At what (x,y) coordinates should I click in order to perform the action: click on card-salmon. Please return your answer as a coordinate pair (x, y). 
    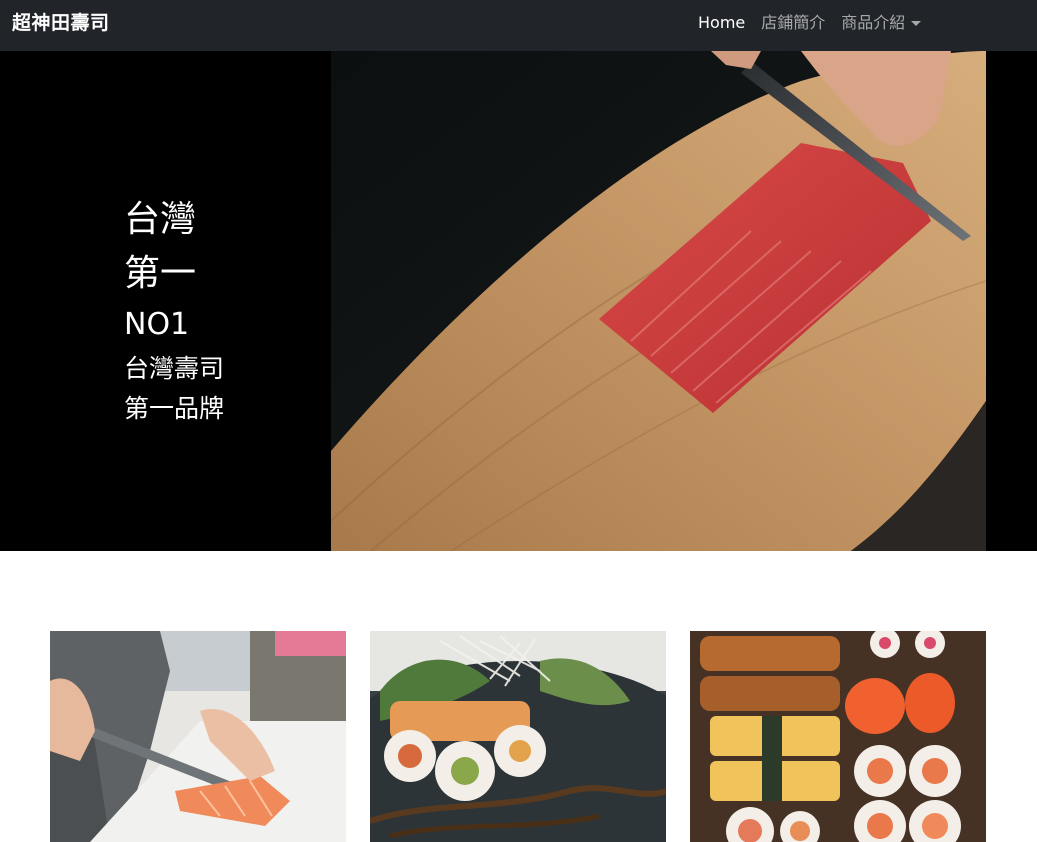
    Looking at the image, I should click on (198, 736).